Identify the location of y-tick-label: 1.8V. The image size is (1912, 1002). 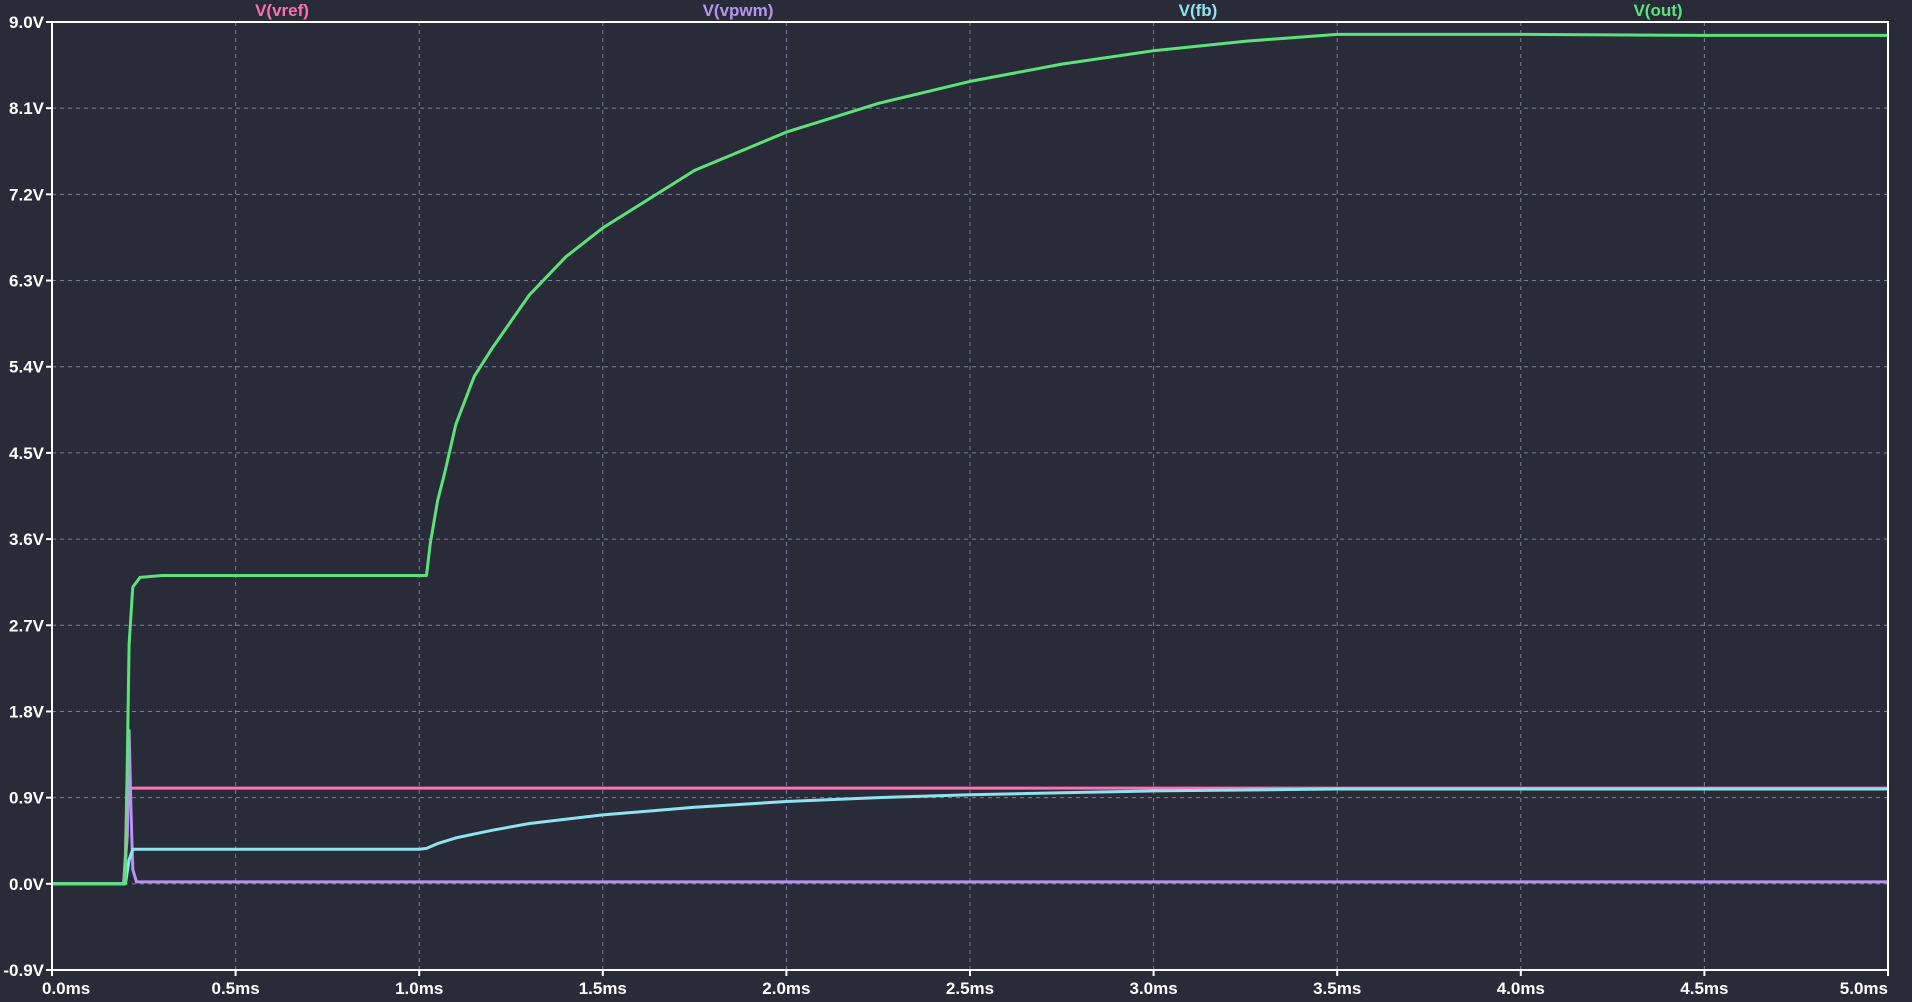
(27, 711).